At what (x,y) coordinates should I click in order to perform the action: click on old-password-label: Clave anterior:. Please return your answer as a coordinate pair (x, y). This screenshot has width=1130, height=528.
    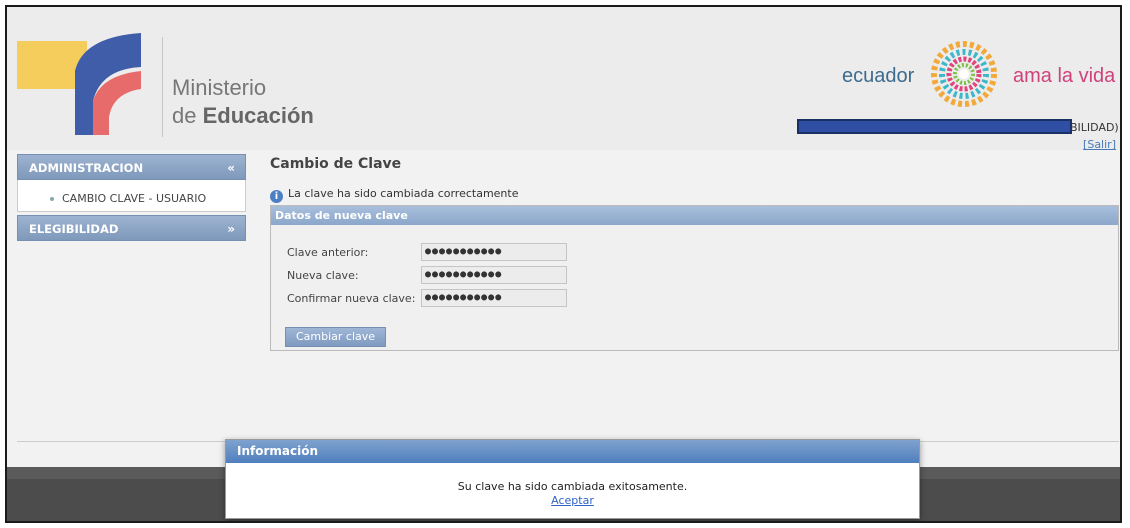
    Looking at the image, I should click on (328, 252).